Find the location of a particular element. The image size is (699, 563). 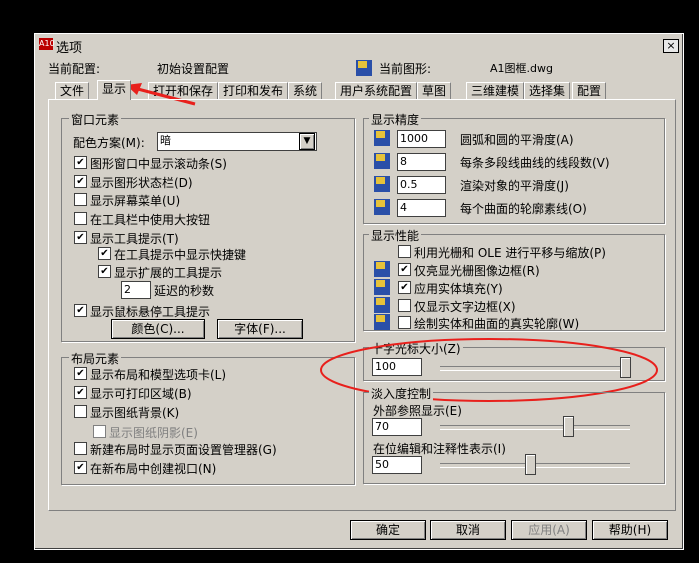

rollover-tooltips-checkbox: ✔ is located at coordinates (80, 310).